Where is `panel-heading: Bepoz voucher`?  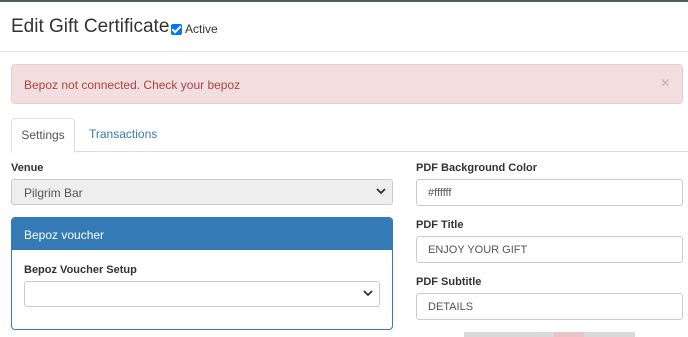 panel-heading: Bepoz voucher is located at coordinates (202, 234).